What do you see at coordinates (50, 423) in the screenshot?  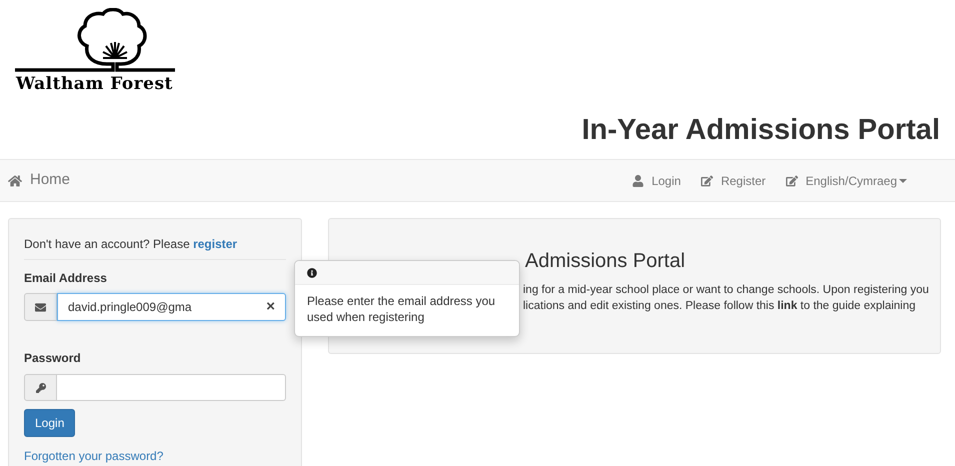 I see `login-button: Login` at bounding box center [50, 423].